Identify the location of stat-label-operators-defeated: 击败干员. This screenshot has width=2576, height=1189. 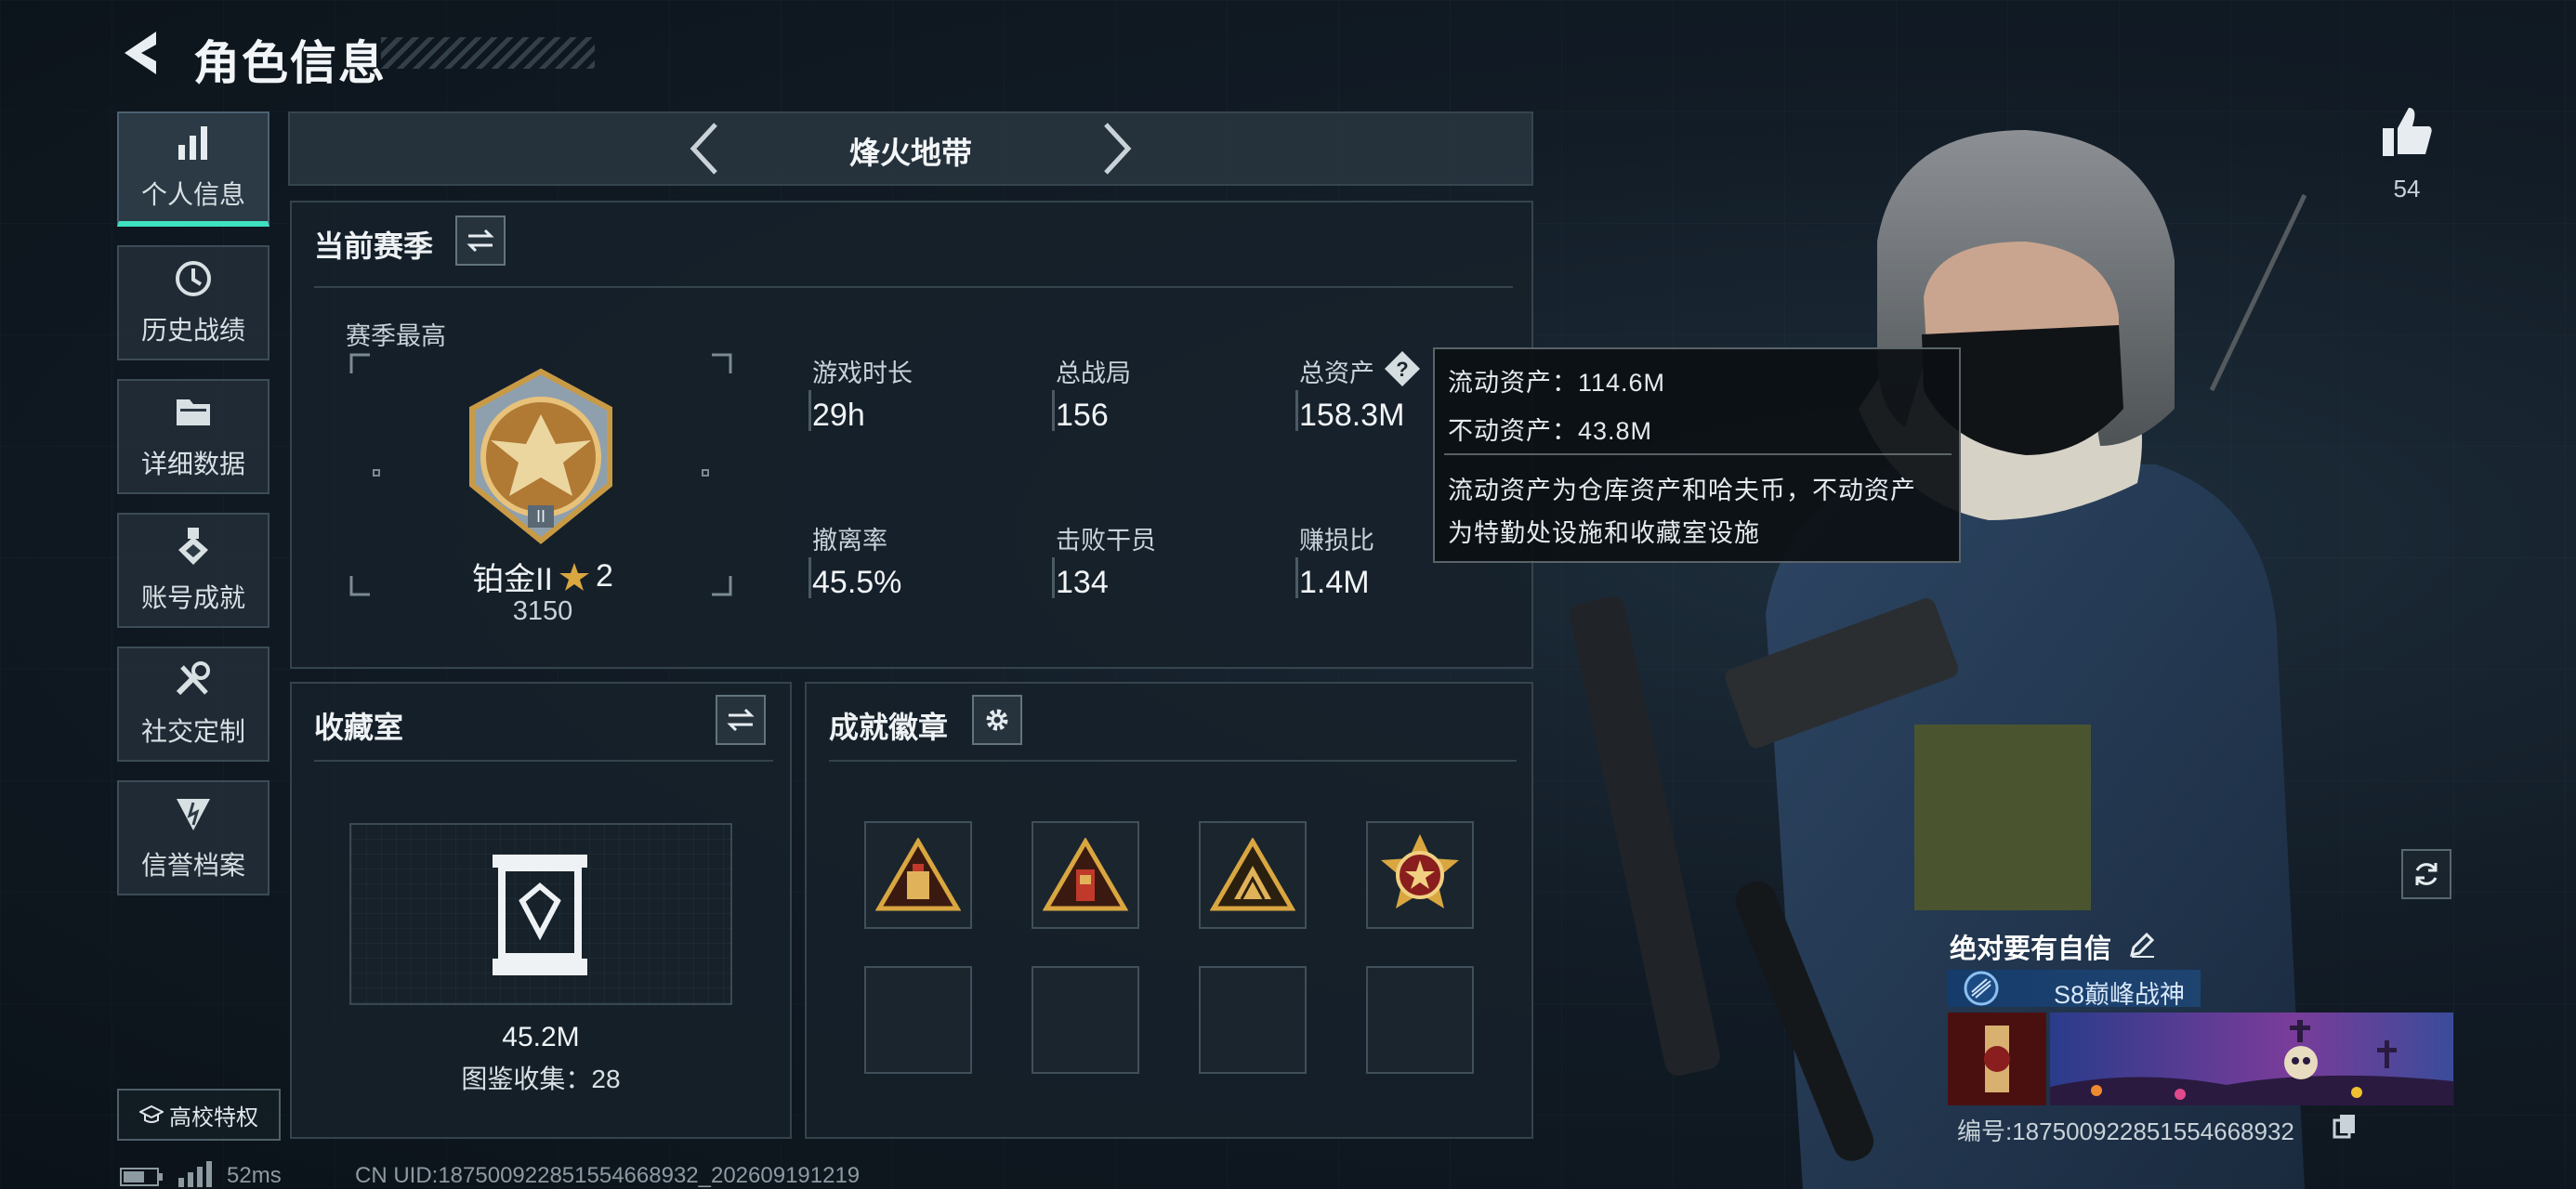
(1106, 541).